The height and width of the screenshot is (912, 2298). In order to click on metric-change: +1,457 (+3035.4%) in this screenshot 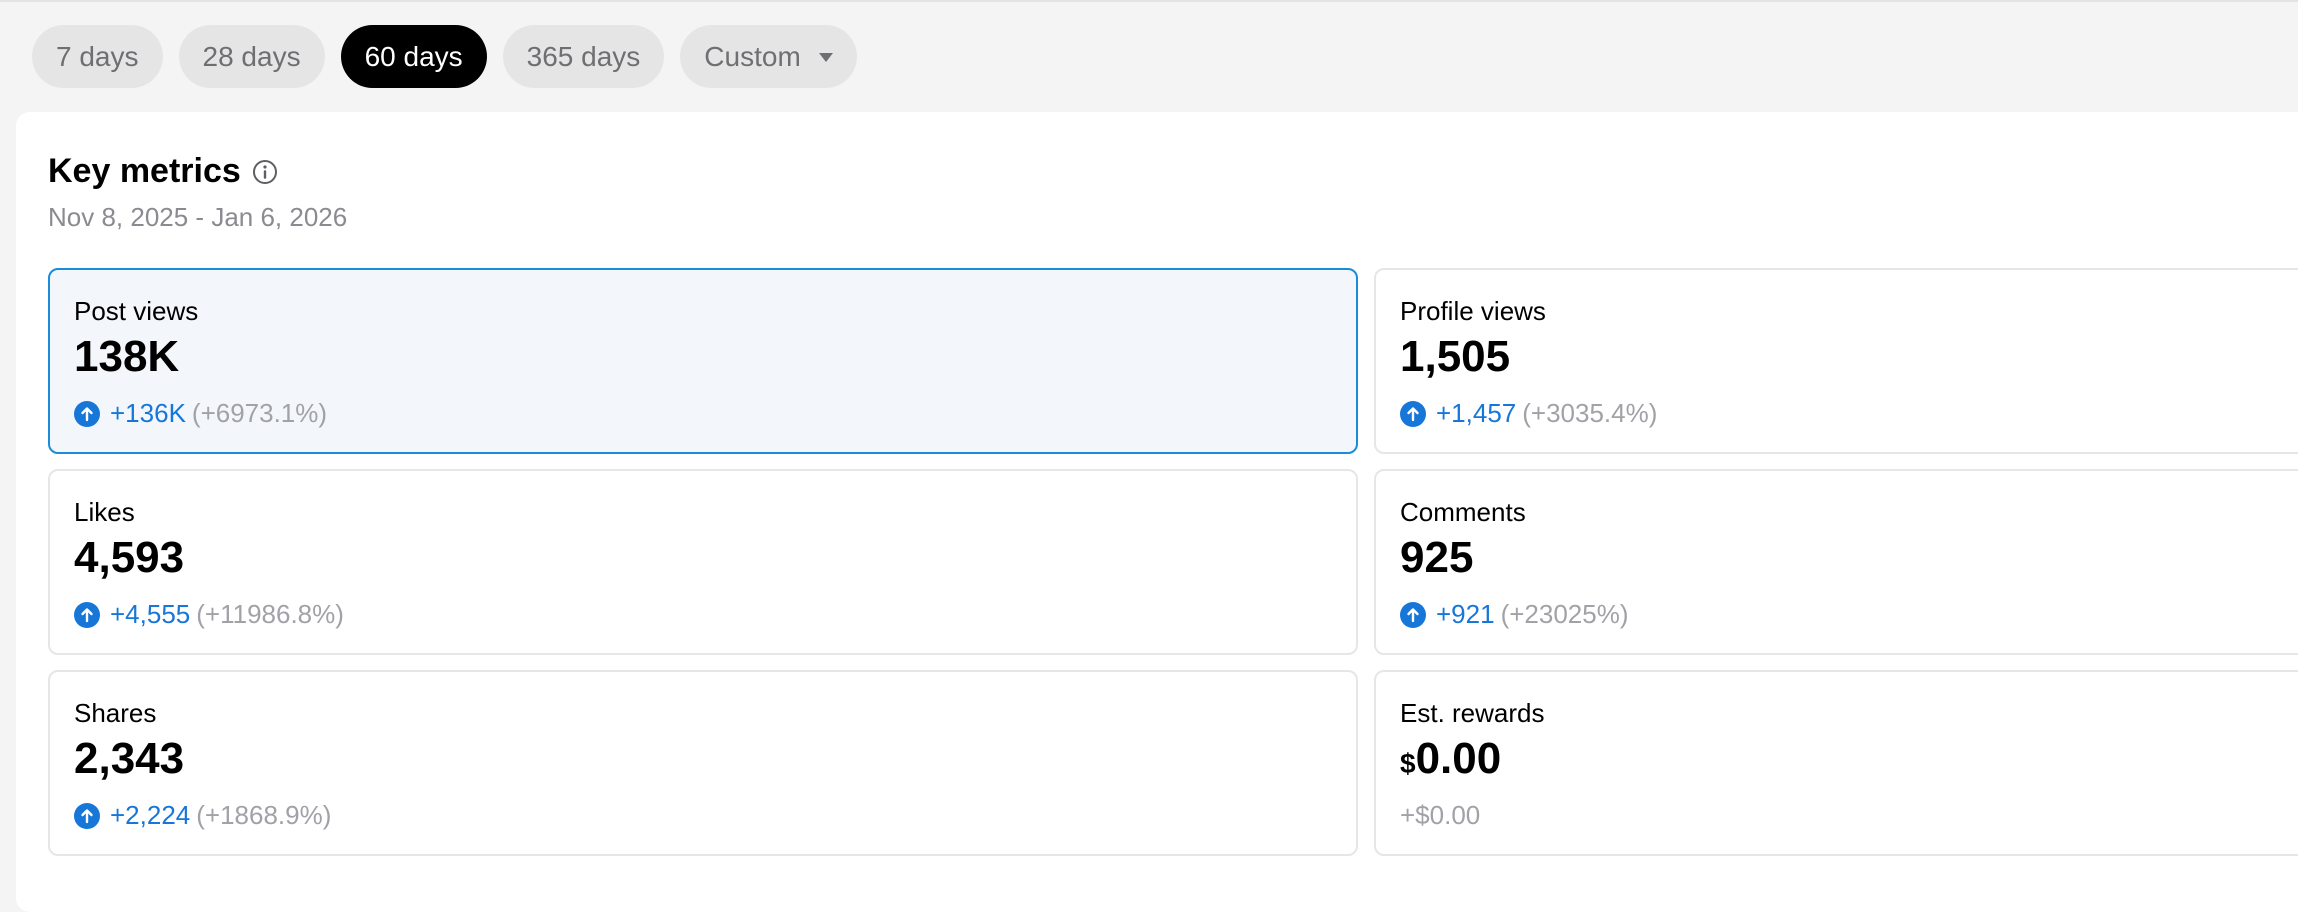, I will do `click(1528, 413)`.